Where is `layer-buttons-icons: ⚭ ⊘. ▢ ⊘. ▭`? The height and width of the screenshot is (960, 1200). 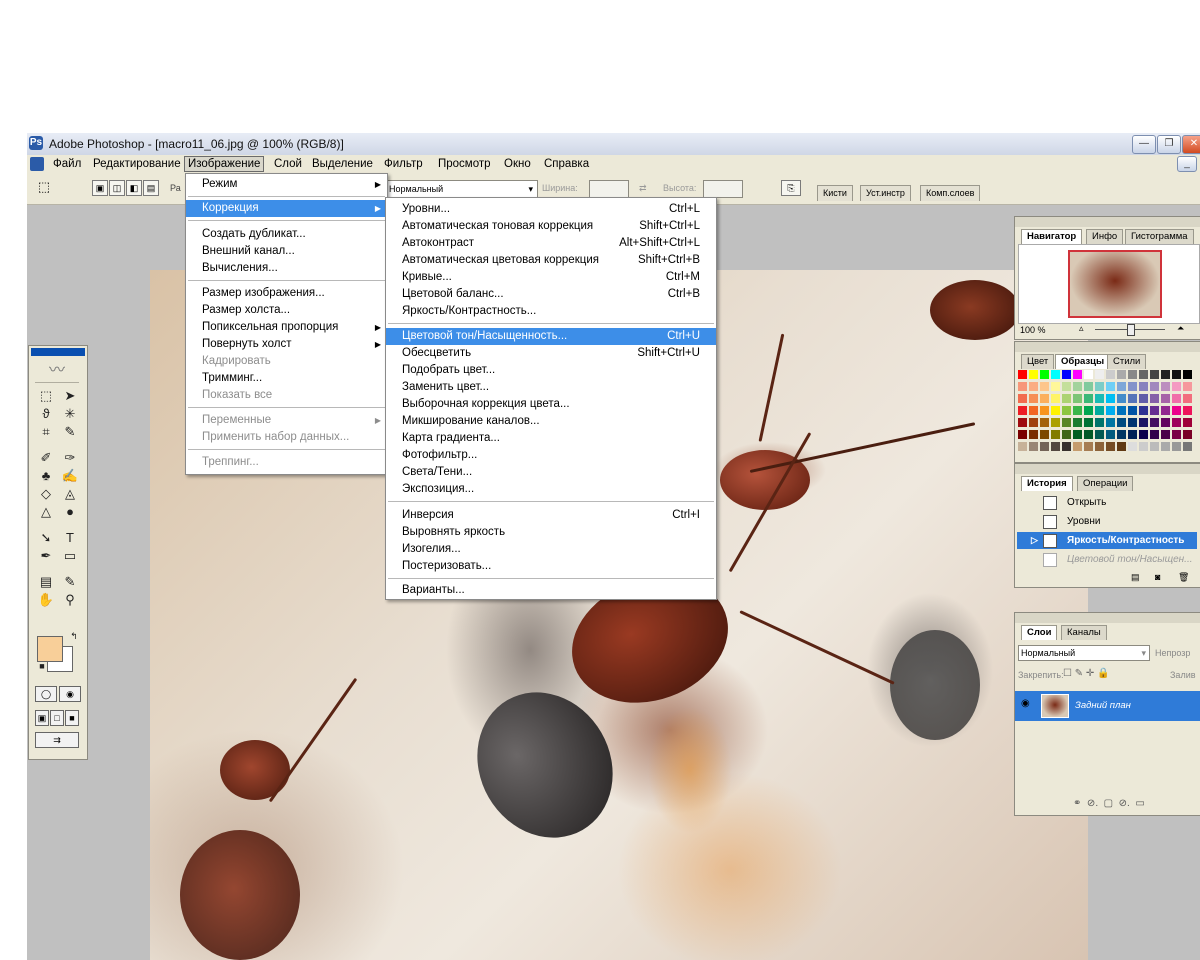 layer-buttons-icons: ⚭ ⊘. ▢ ⊘. ▭ is located at coordinates (1109, 803).